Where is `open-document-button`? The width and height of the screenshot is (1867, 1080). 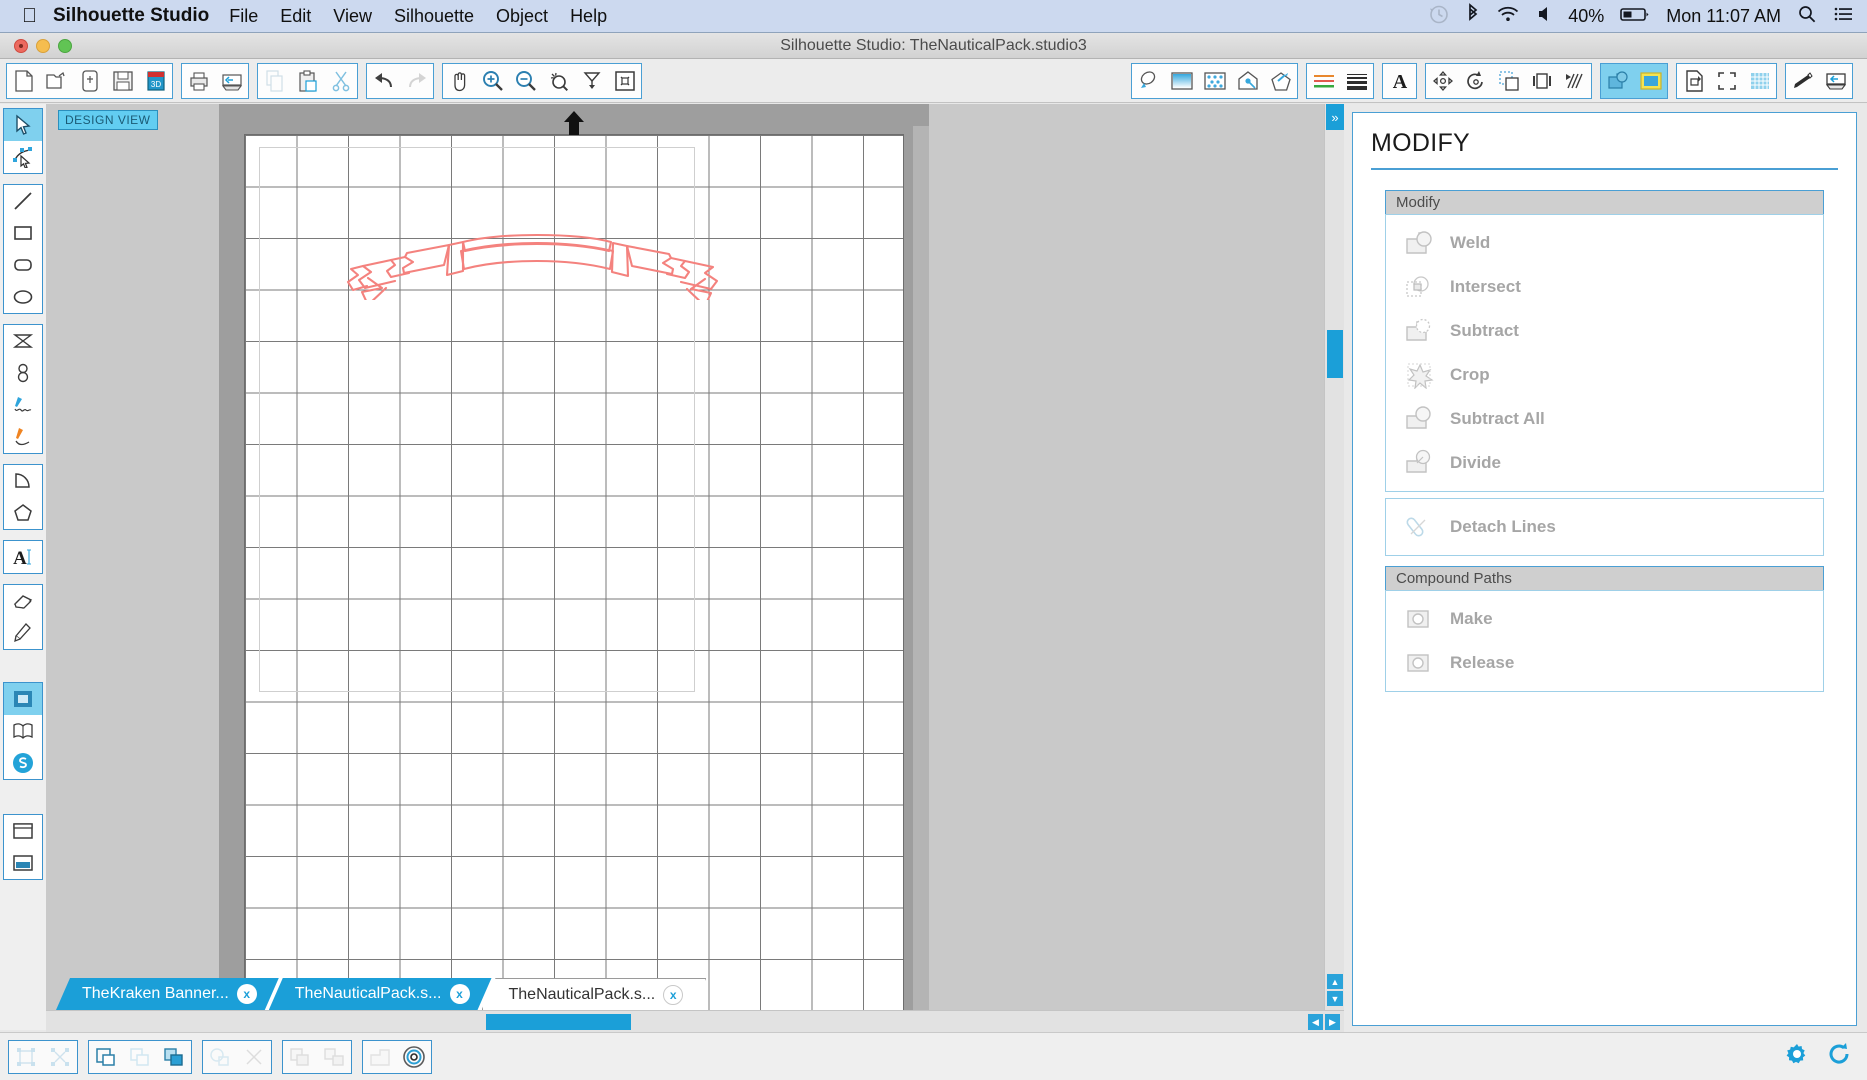
open-document-button is located at coordinates (56, 81).